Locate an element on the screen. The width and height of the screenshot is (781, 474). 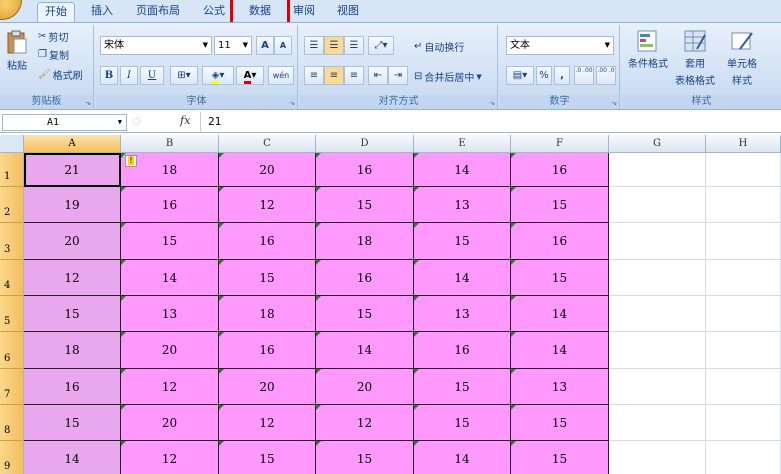
row-header: 9 is located at coordinates (12, 457).